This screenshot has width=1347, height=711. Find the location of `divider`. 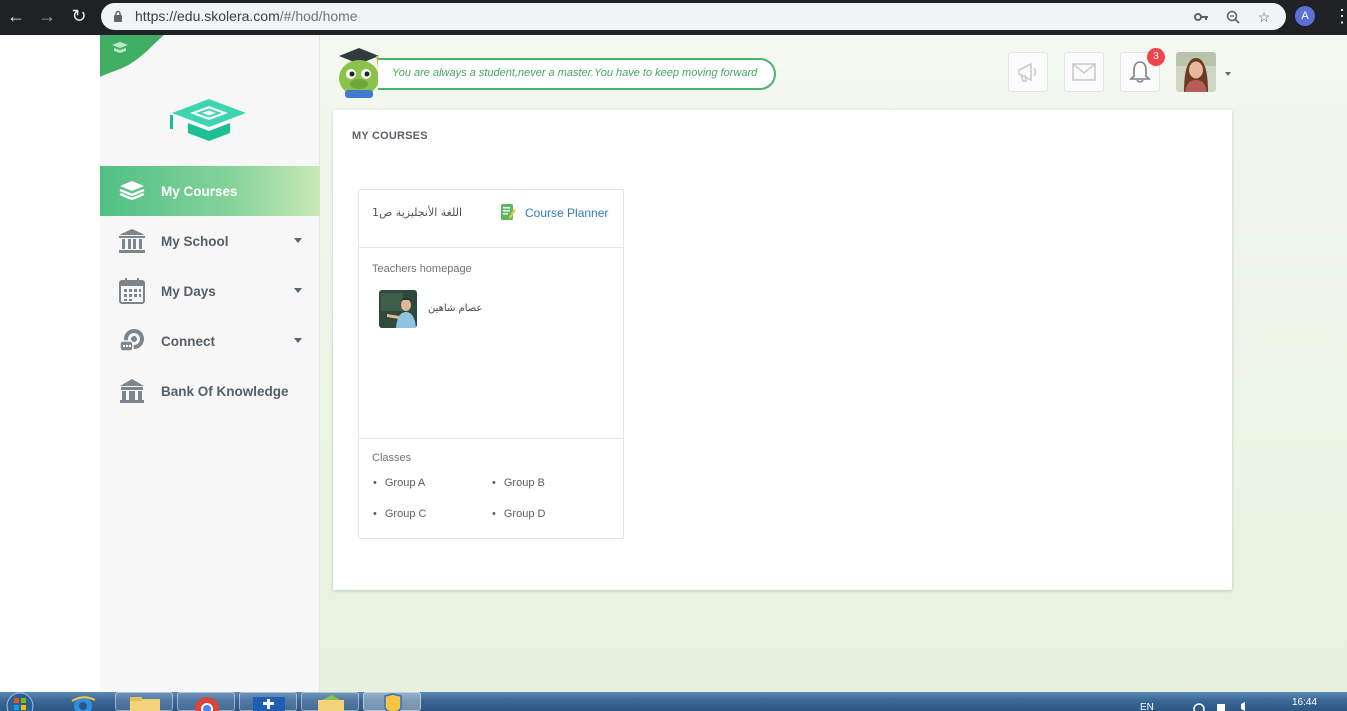

divider is located at coordinates (491, 438).